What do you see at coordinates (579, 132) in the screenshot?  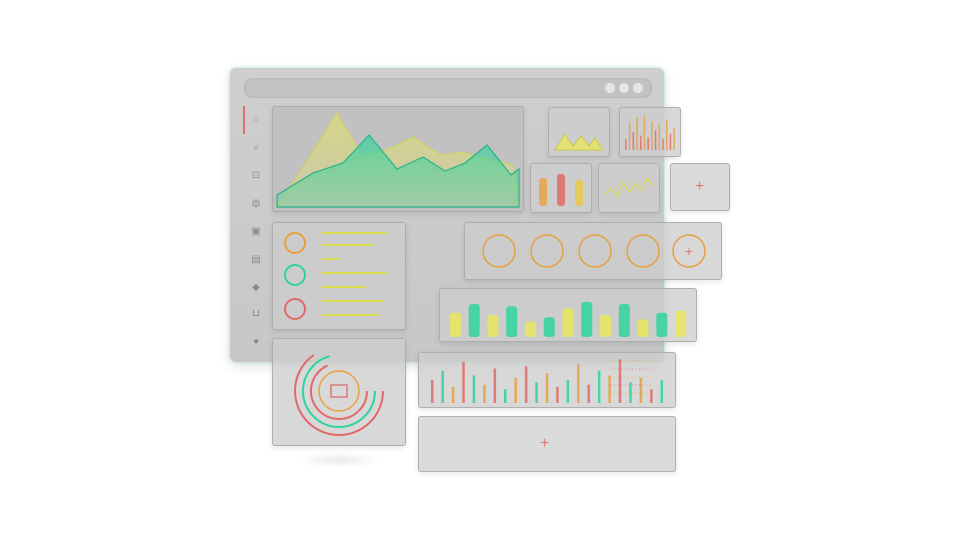 I see `mountain-chart-panel` at bounding box center [579, 132].